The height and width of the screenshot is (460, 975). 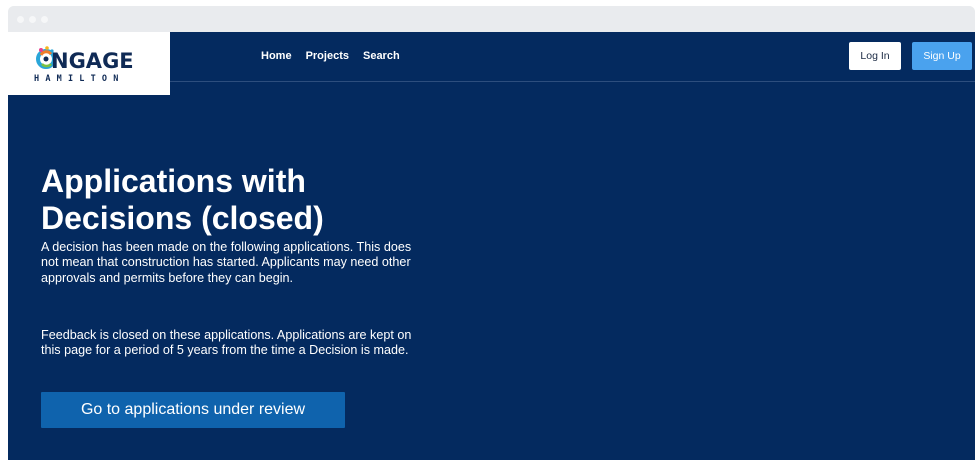 I want to click on go-to-applications-under-review-button: Go to applications under review, so click(x=193, y=410).